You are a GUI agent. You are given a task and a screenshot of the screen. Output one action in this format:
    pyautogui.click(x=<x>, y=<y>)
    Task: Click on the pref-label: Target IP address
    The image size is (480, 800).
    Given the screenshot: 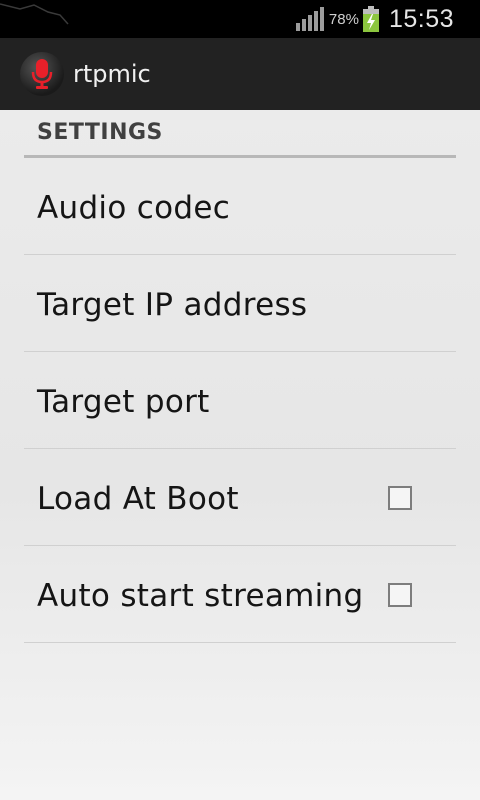 What is the action you would take?
    pyautogui.click(x=172, y=305)
    